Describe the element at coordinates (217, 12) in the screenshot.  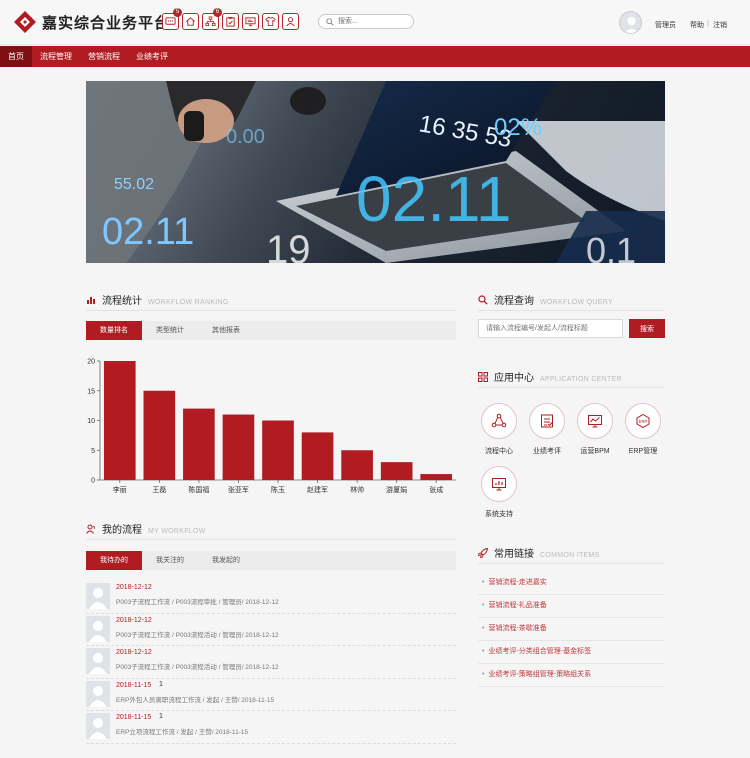
I see `org-badge: 6` at that location.